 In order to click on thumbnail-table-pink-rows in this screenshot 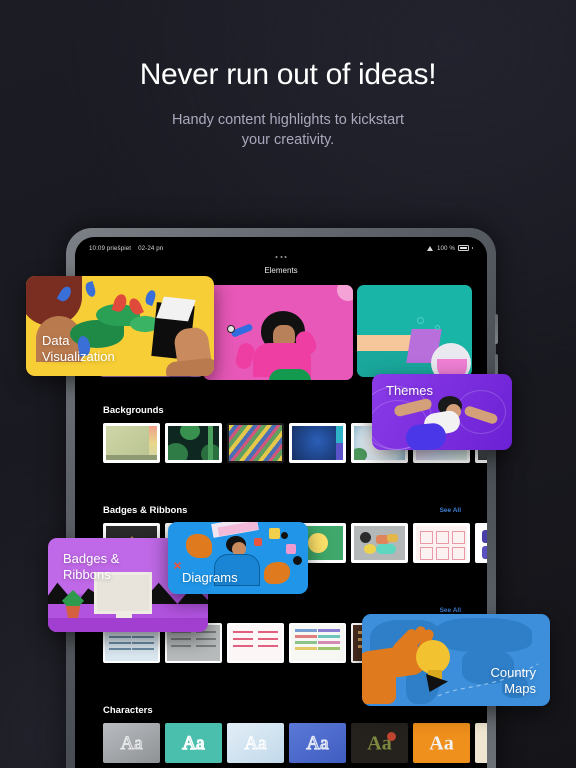, I will do `click(255, 643)`.